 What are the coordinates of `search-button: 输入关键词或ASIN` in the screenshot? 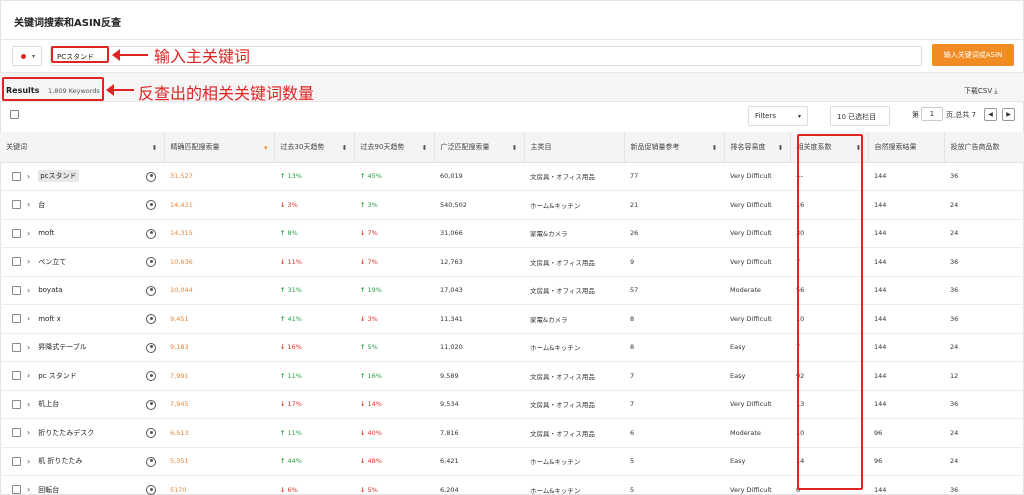 It's located at (973, 55).